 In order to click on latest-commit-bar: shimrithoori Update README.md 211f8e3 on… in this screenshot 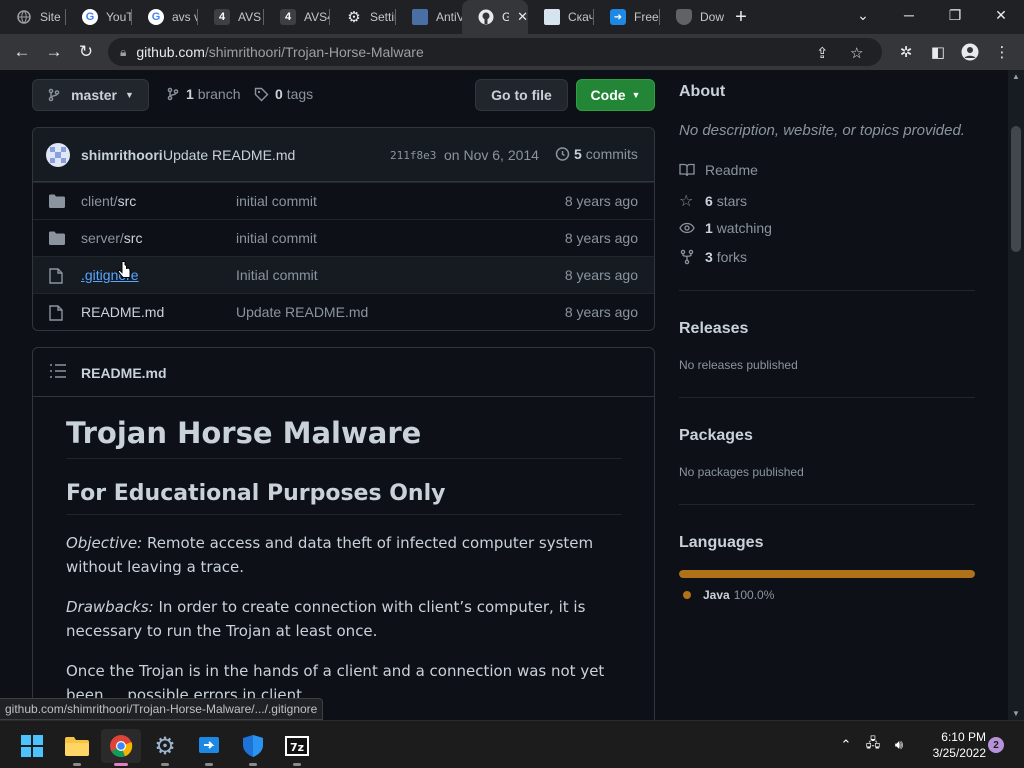, I will do `click(343, 155)`.